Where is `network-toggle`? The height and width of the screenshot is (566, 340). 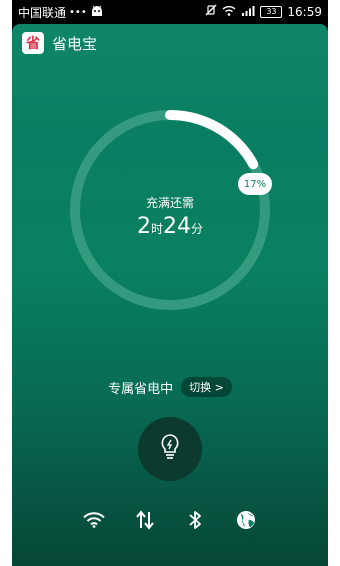 network-toggle is located at coordinates (246, 522).